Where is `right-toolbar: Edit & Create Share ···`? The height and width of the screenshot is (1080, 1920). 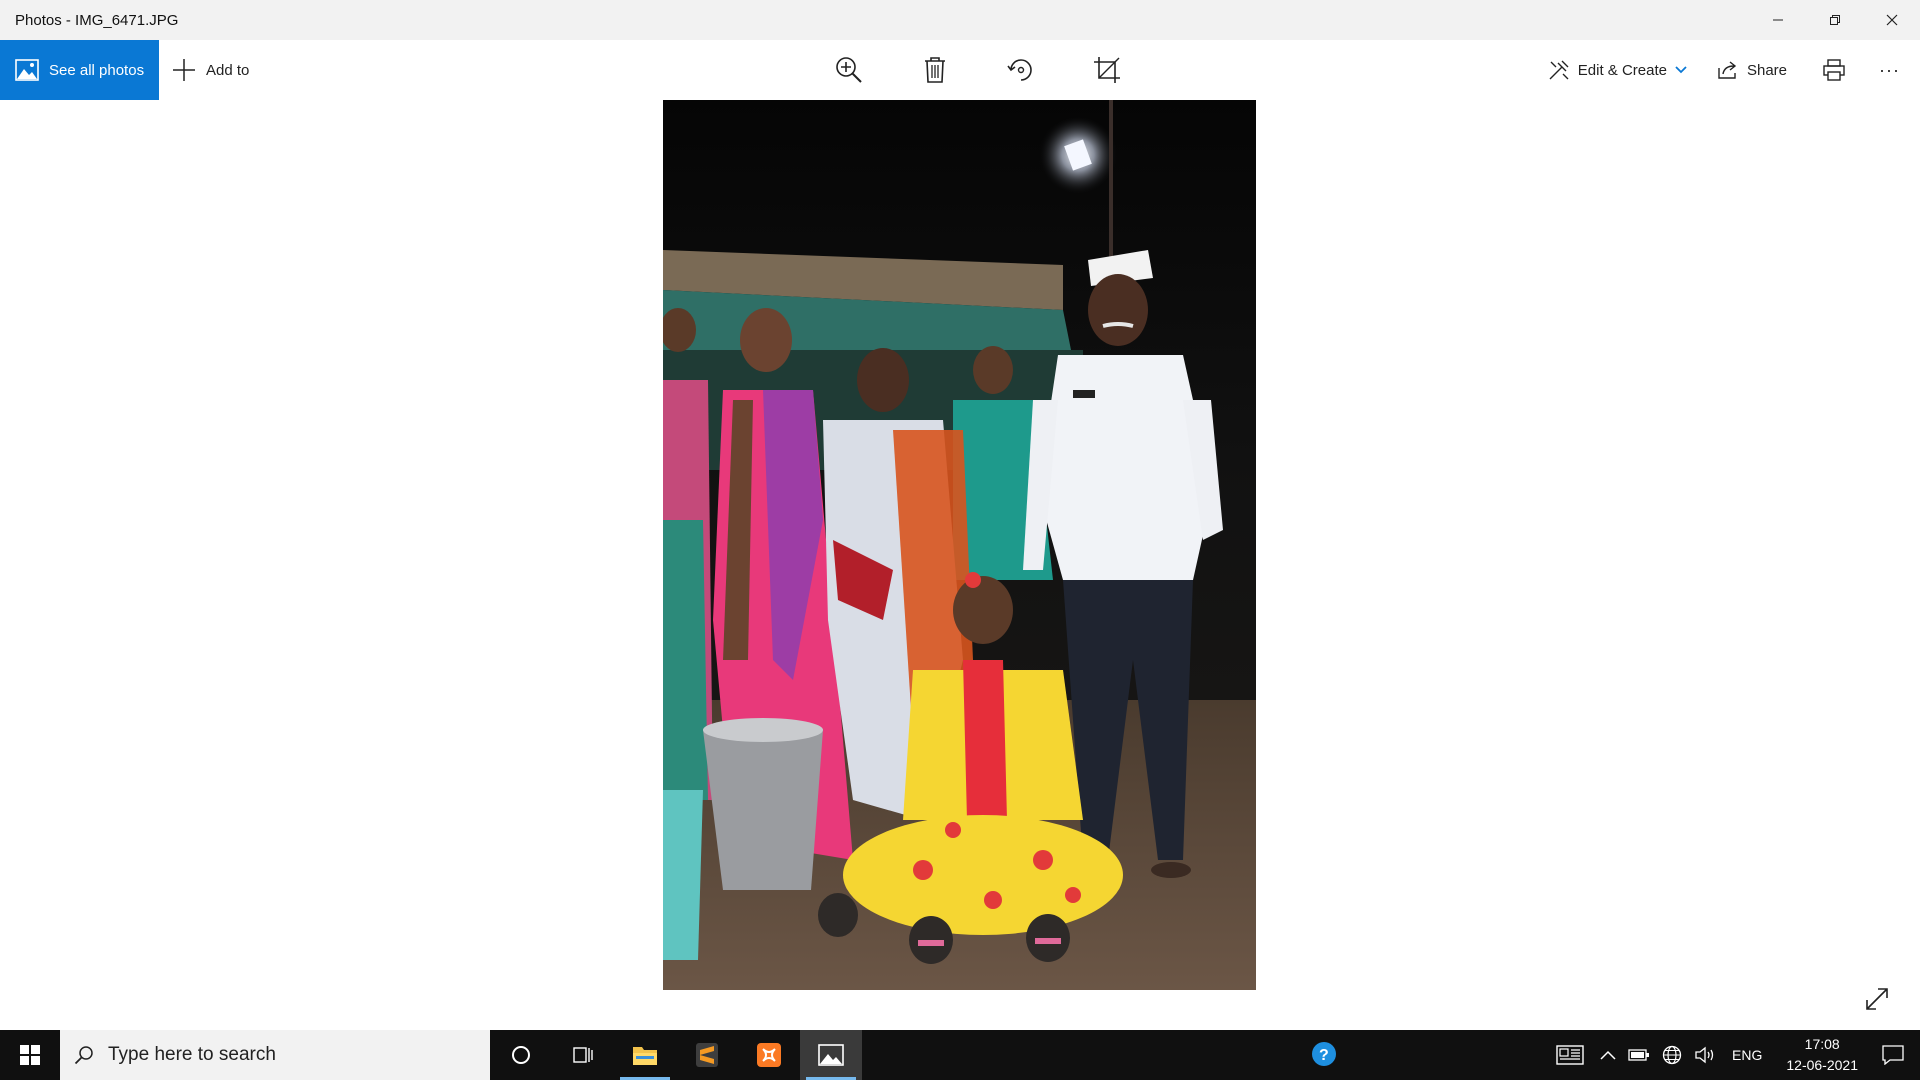
right-toolbar: Edit & Create Share ··· is located at coordinates (1728, 70).